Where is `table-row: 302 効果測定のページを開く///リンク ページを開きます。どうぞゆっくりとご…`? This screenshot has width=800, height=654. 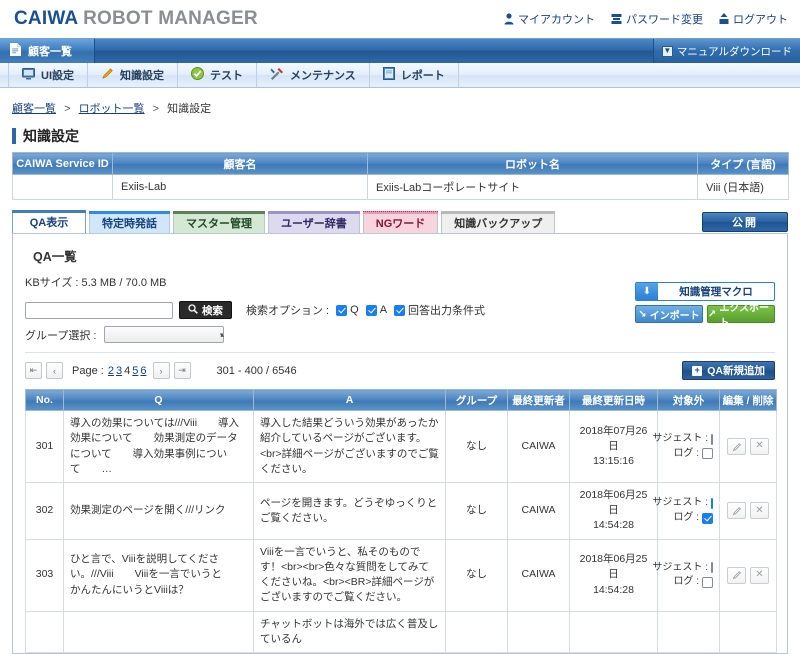
table-row: 302 効果測定のページを開く///リンク ページを開きます。どうぞゆっくりとご… is located at coordinates (401, 510).